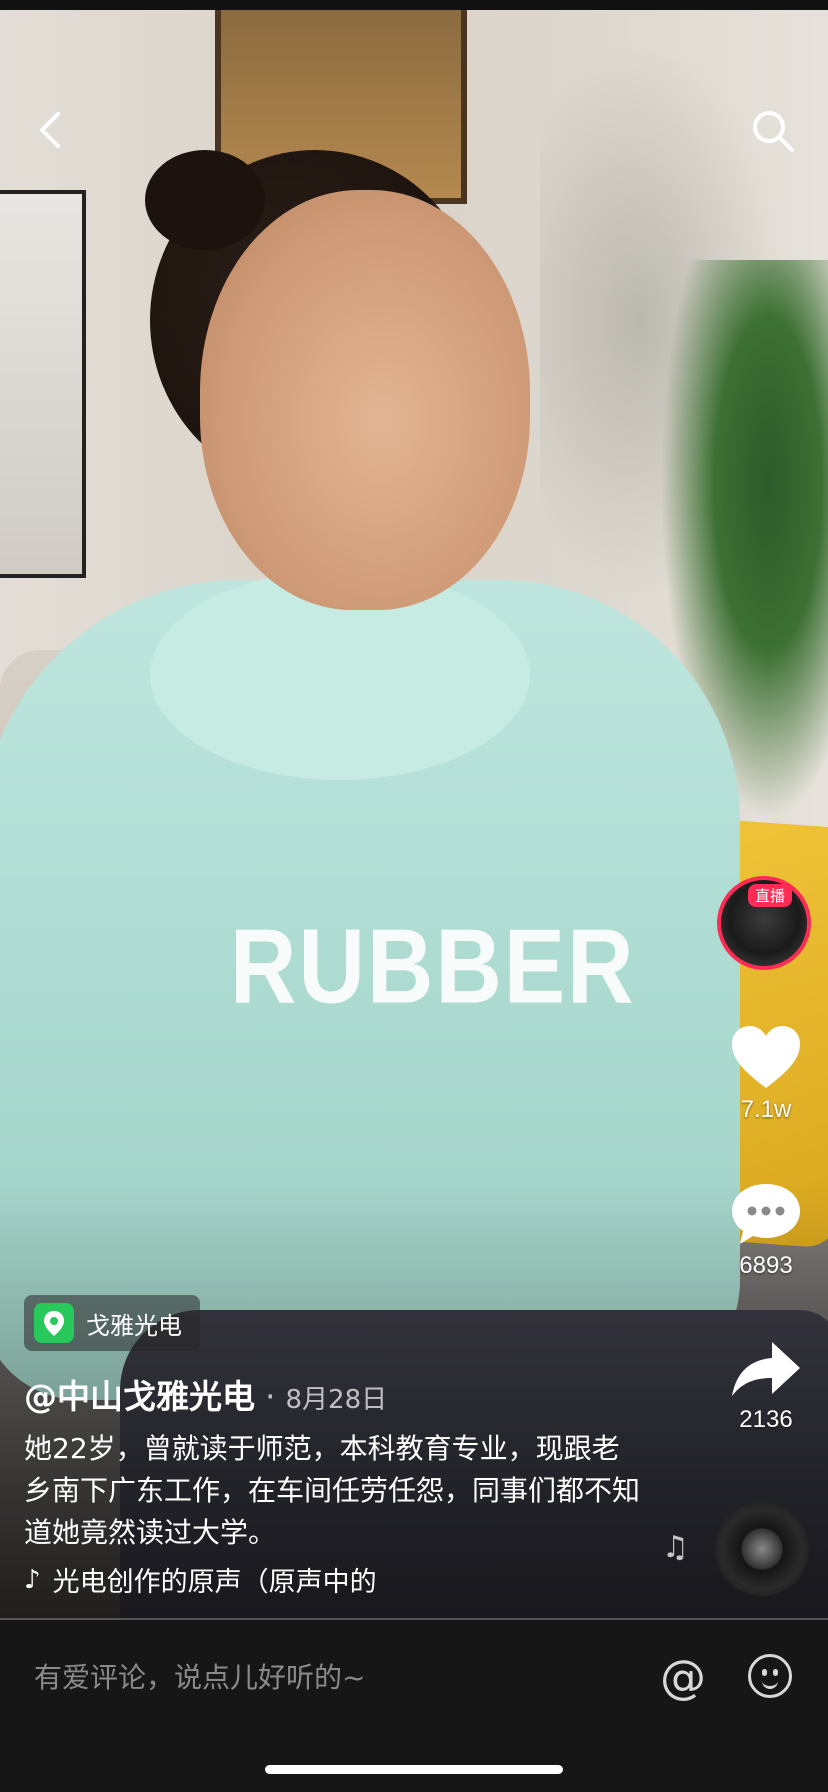 The width and height of the screenshot is (828, 1792). I want to click on hair-bun, so click(205, 200).